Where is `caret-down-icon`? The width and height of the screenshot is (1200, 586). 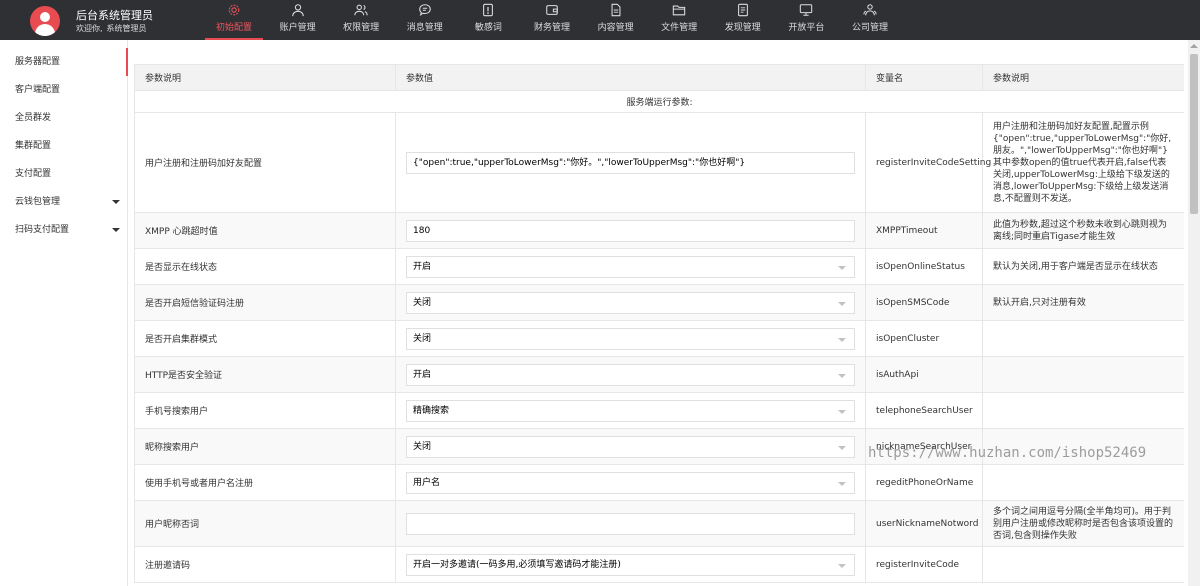 caret-down-icon is located at coordinates (116, 202).